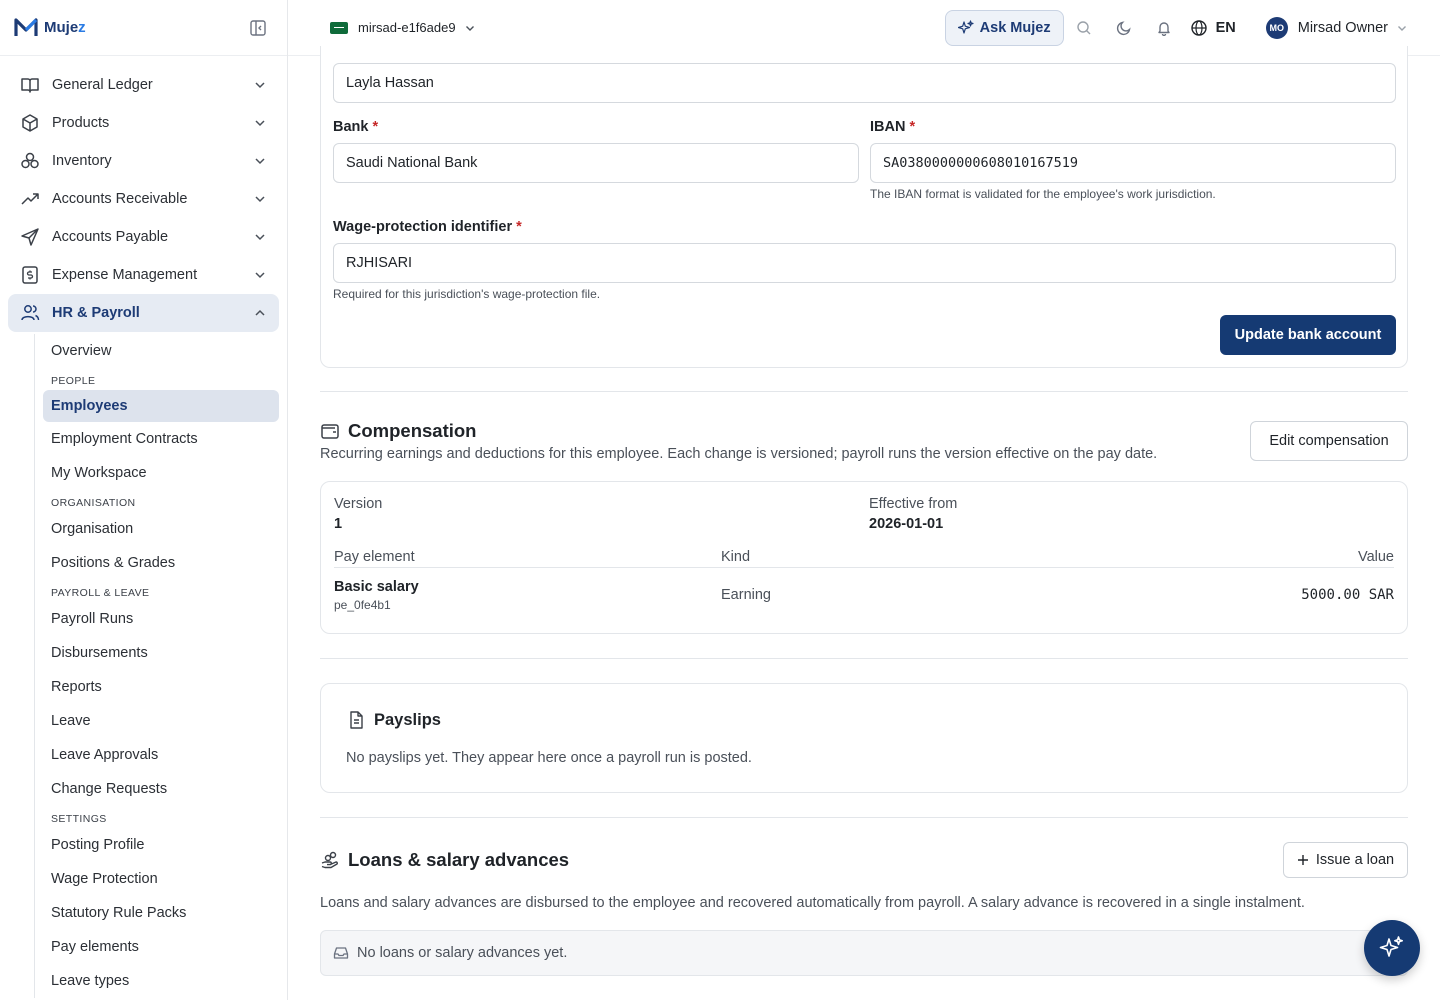 The height and width of the screenshot is (1000, 1440). What do you see at coordinates (965, 27) in the screenshot?
I see `sparkles-icon` at bounding box center [965, 27].